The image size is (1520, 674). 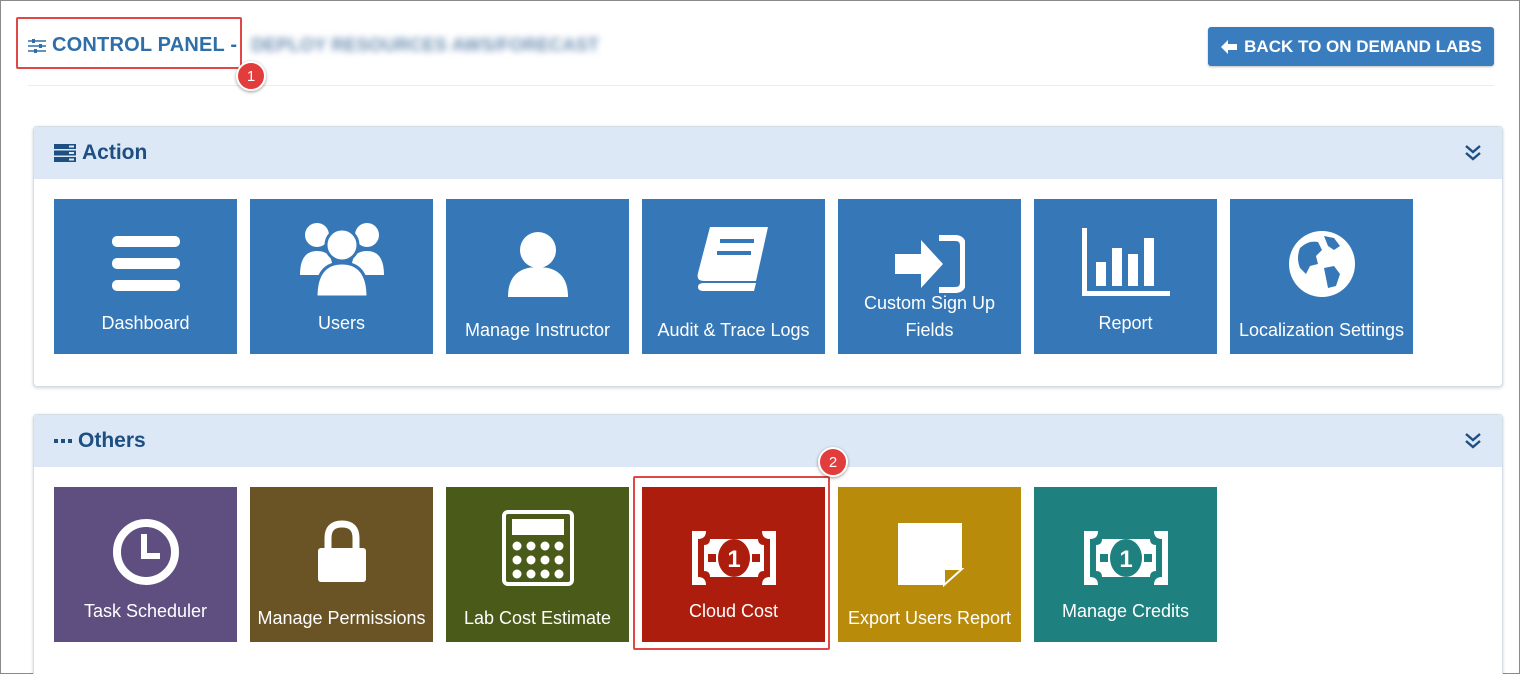 I want to click on server-icon, so click(x=65, y=153).